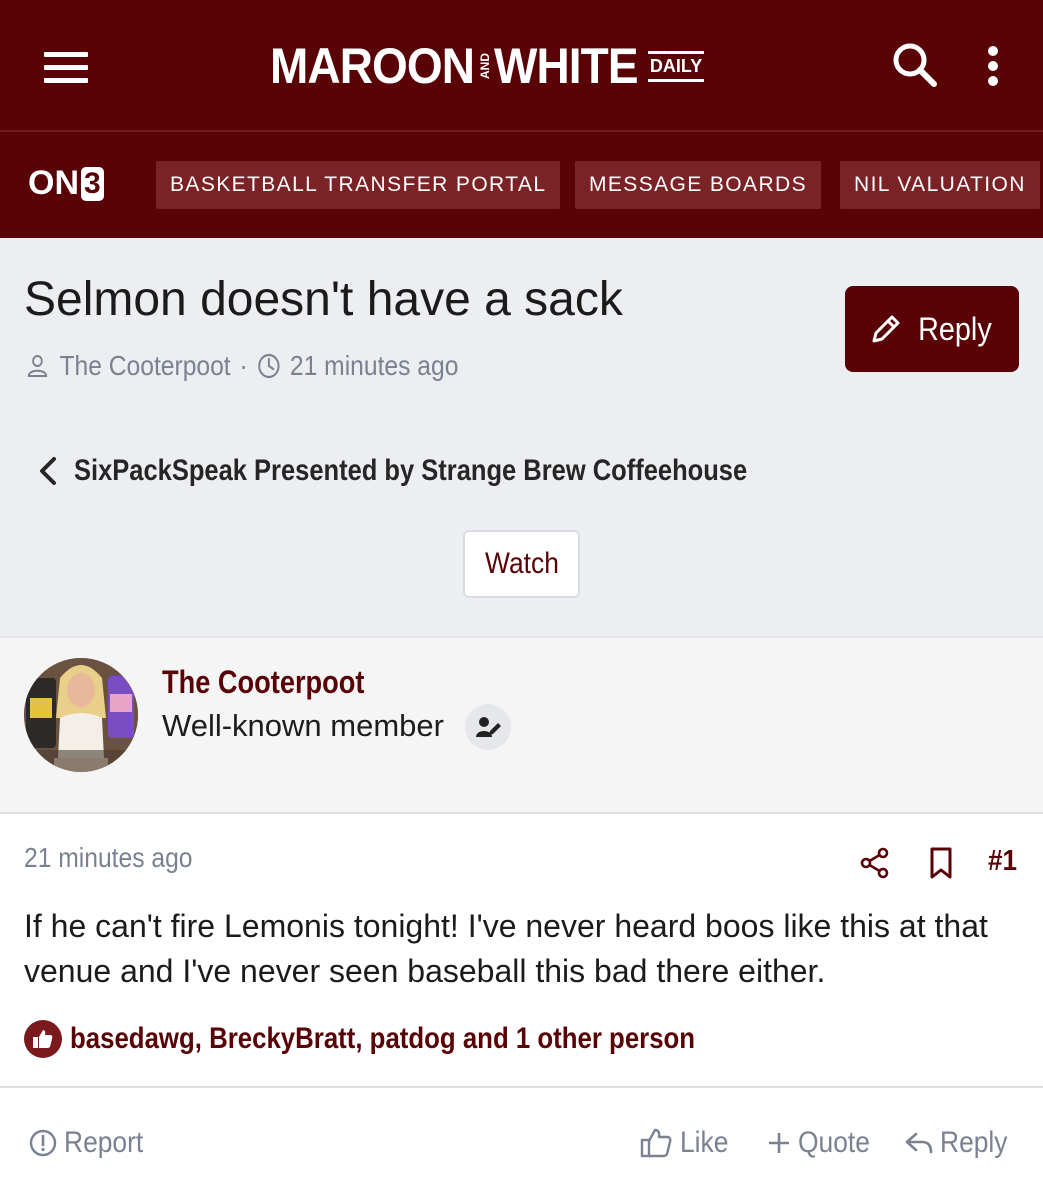 This screenshot has width=1043, height=1200. I want to click on post-time: 21 minutes ago, so click(108, 858).